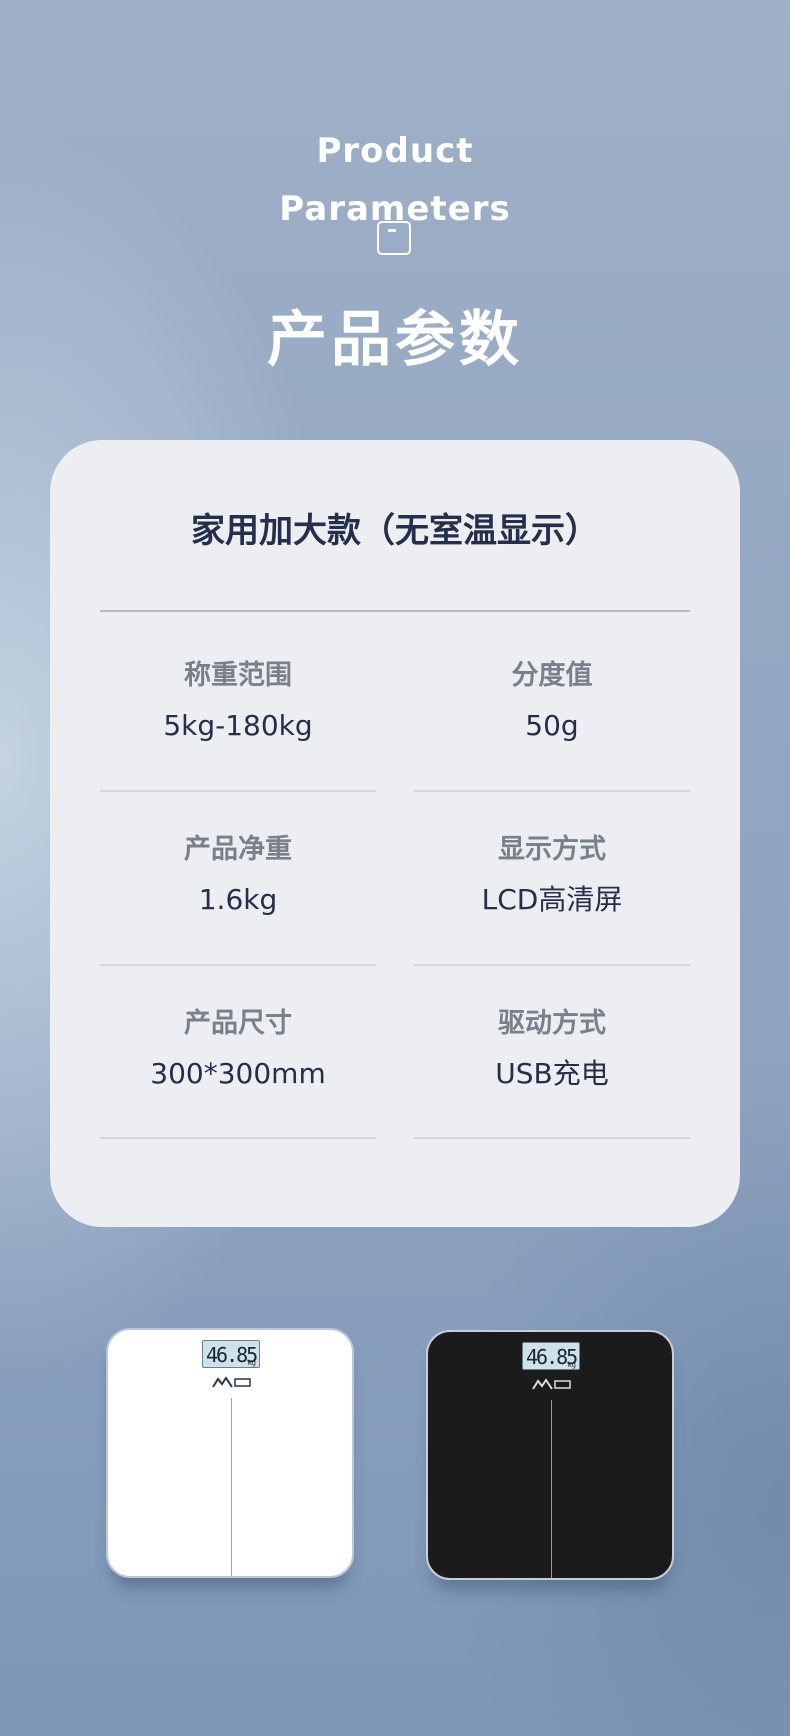 Image resolution: width=790 pixels, height=1736 pixels. I want to click on square-frame-icon, so click(394, 238).